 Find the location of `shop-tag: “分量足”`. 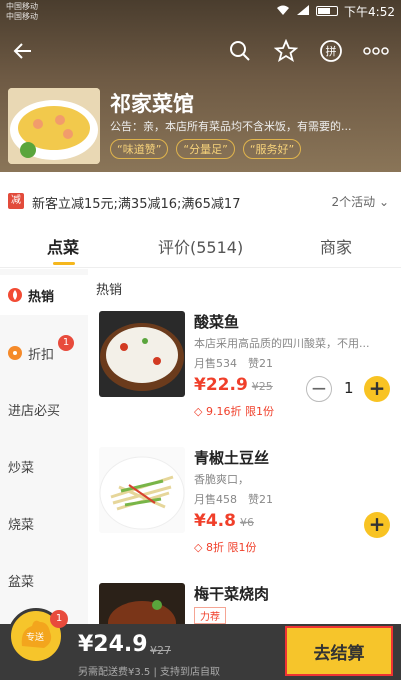

shop-tag: “分量足” is located at coordinates (205, 149).